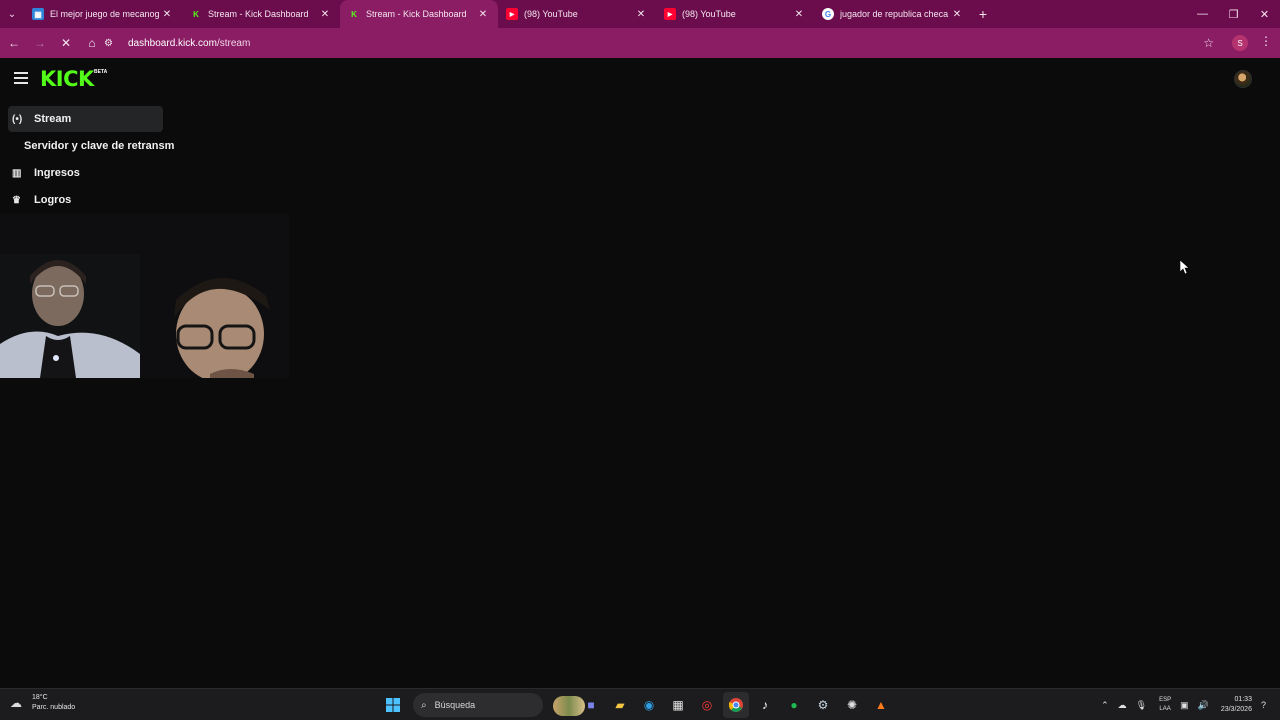 This screenshot has width=1280, height=720. I want to click on sidebar-item-label: Logros, so click(53, 200).